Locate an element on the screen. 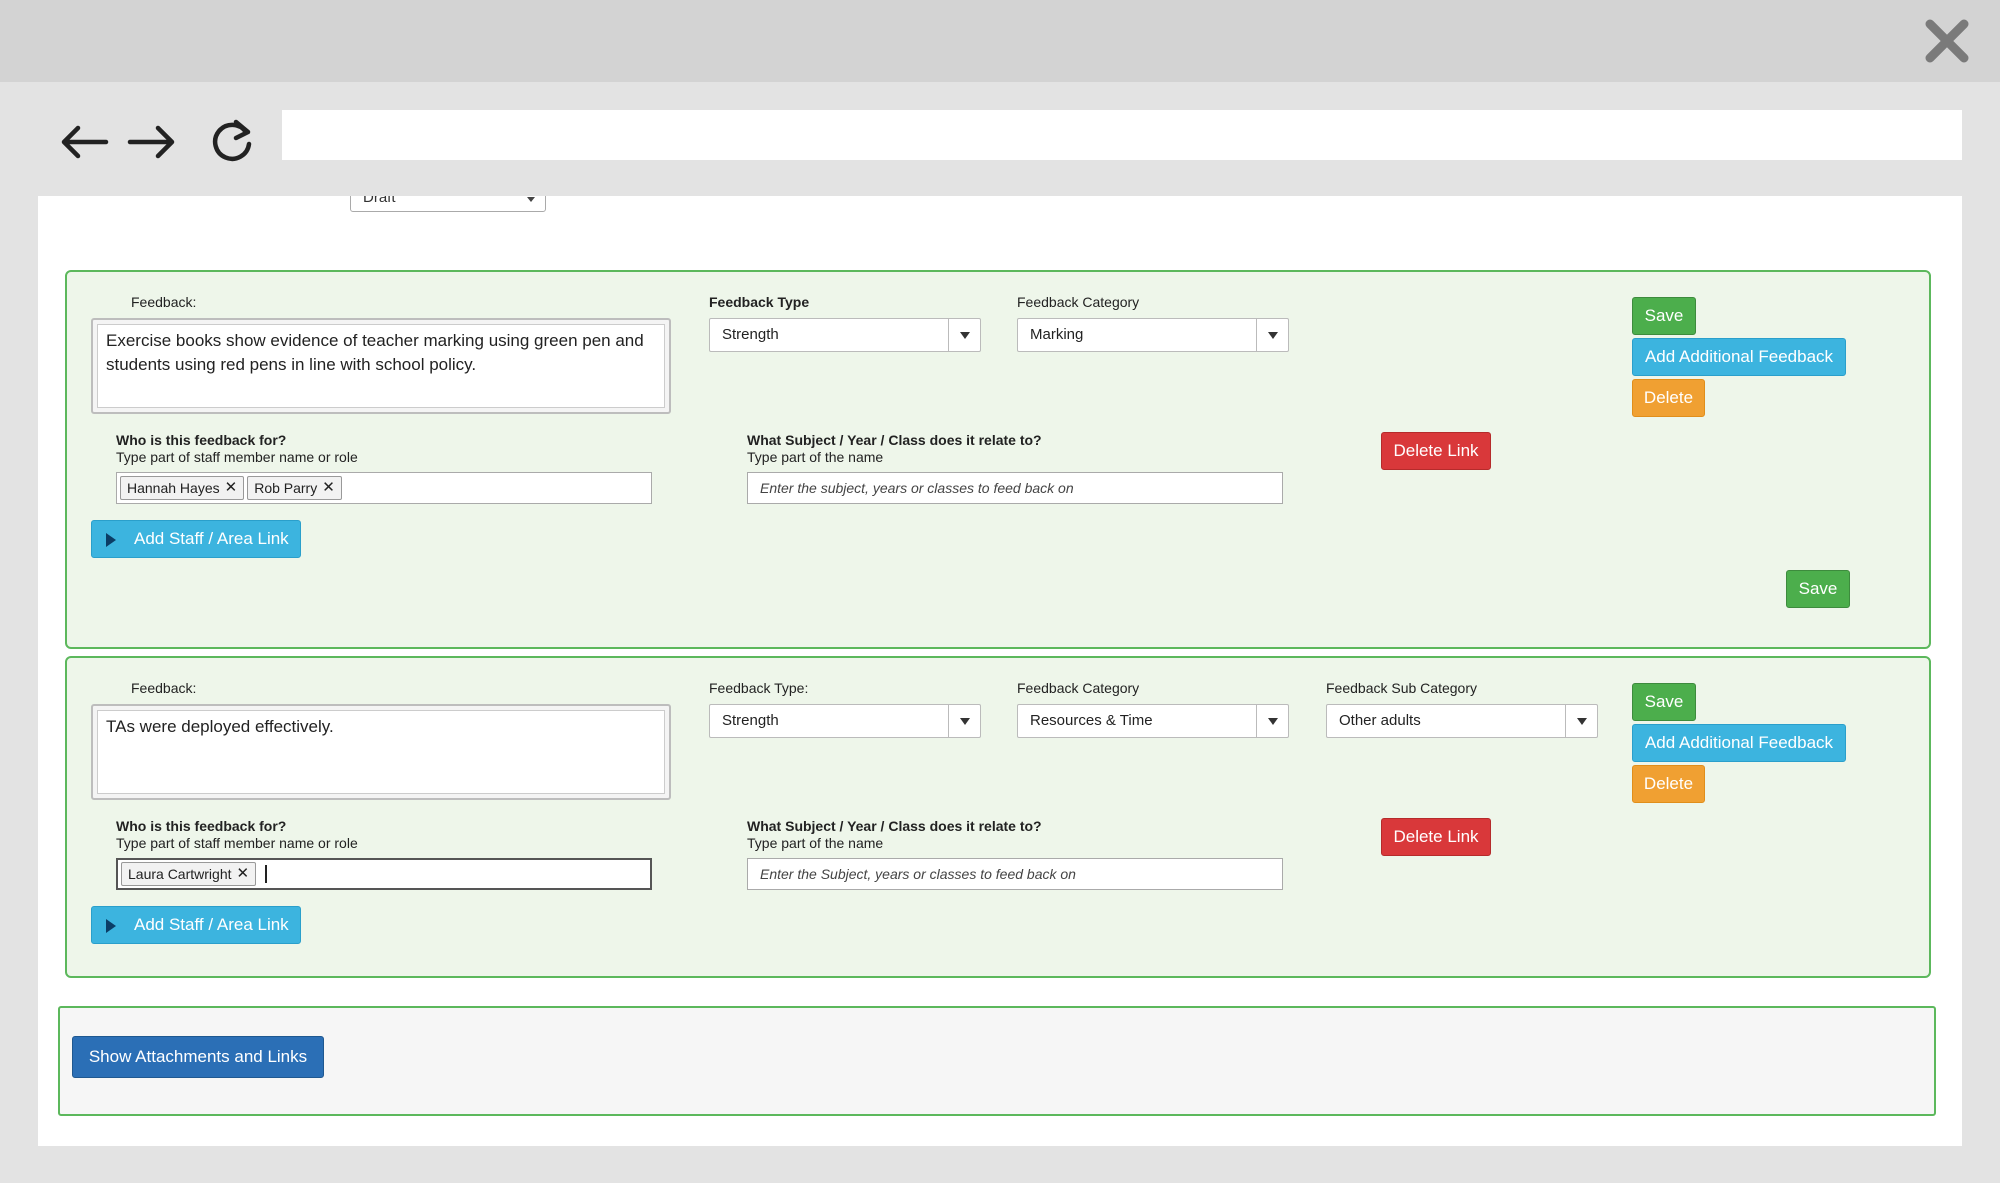 Image resolution: width=2000 pixels, height=1183 pixels. arrow-left-icon is located at coordinates (84, 142).